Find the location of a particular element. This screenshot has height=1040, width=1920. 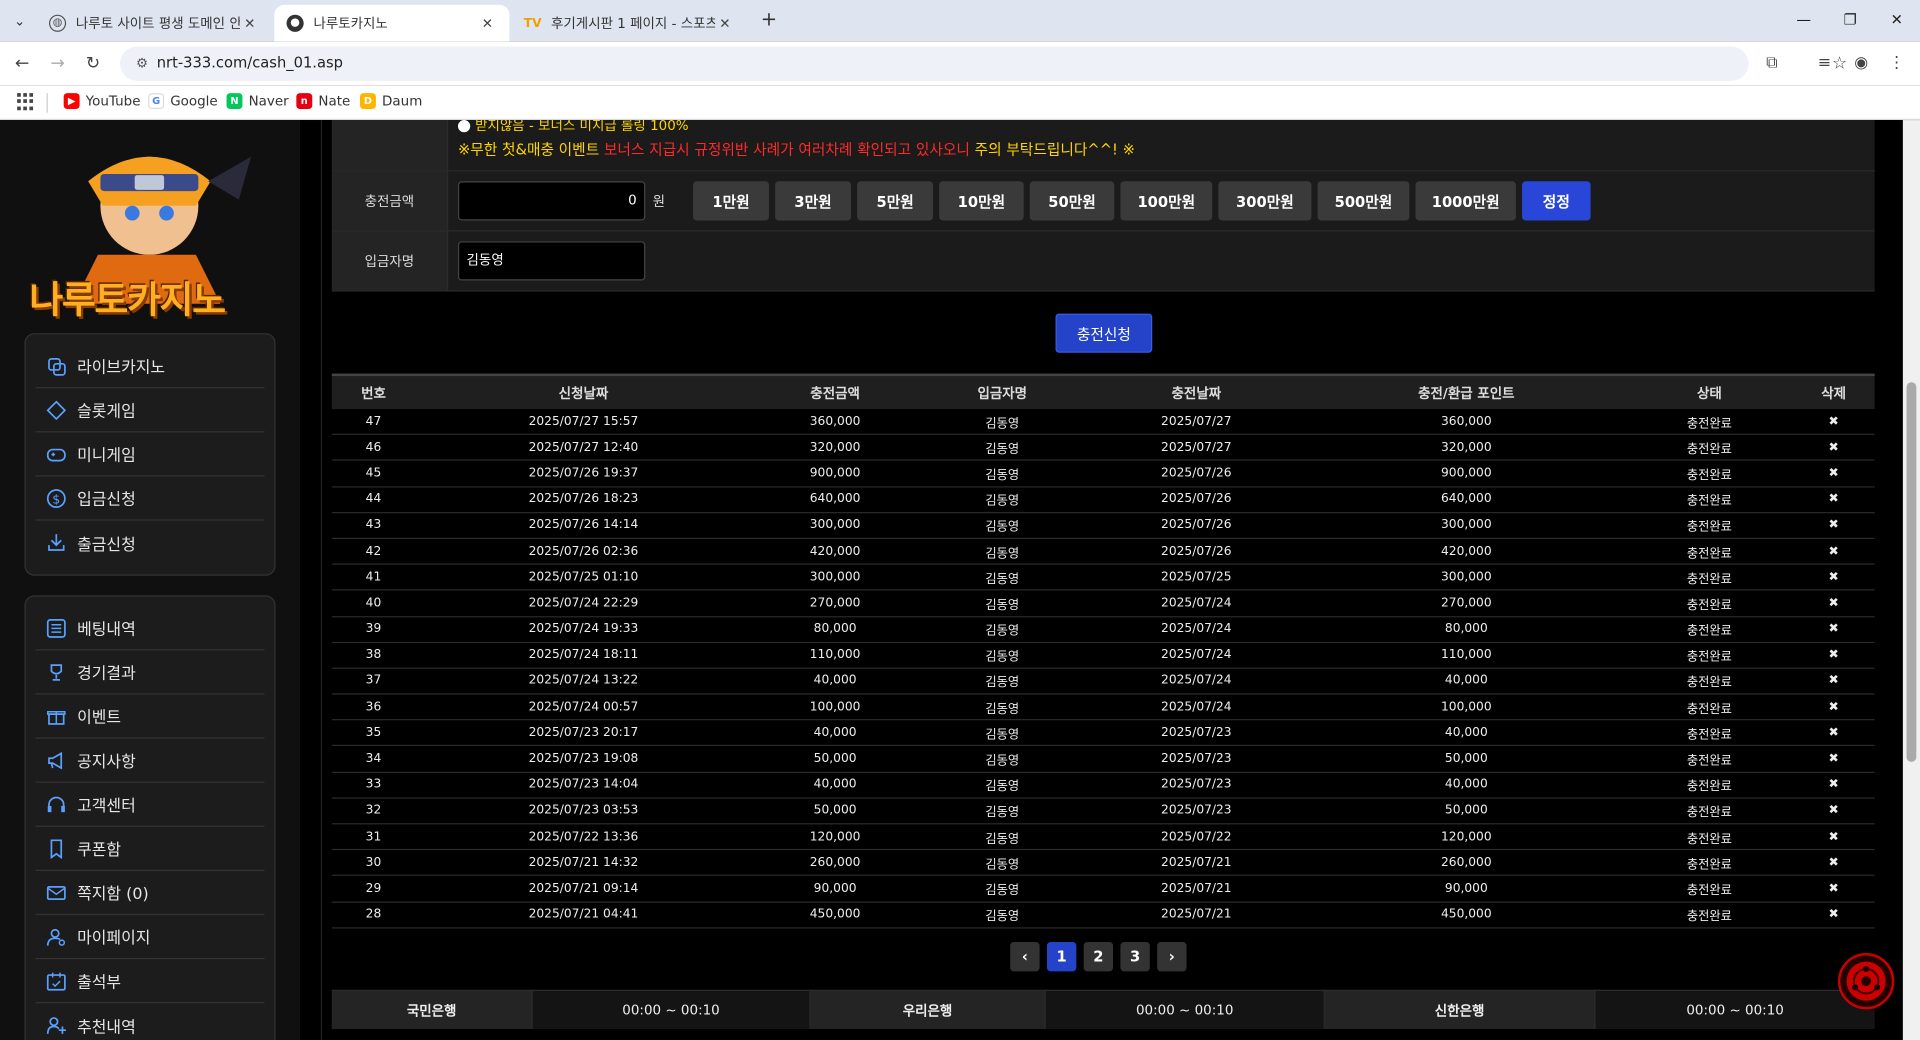

table-cell: 2025/07/21 09:14 is located at coordinates (583, 888).